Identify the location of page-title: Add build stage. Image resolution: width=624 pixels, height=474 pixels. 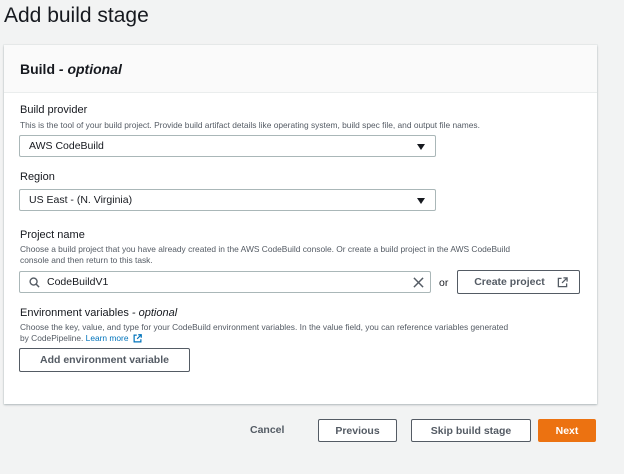
(76, 15).